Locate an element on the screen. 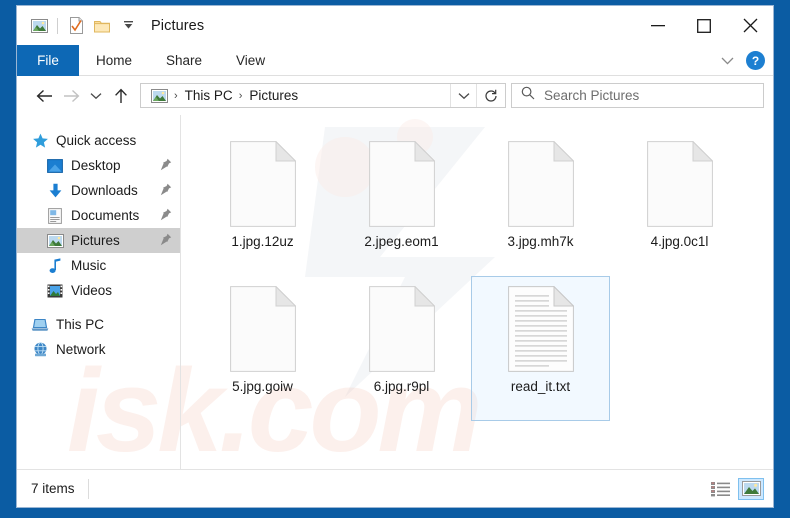 Image resolution: width=790 pixels, height=518 pixels. file-name: 5.jpg.goiw is located at coordinates (262, 386).